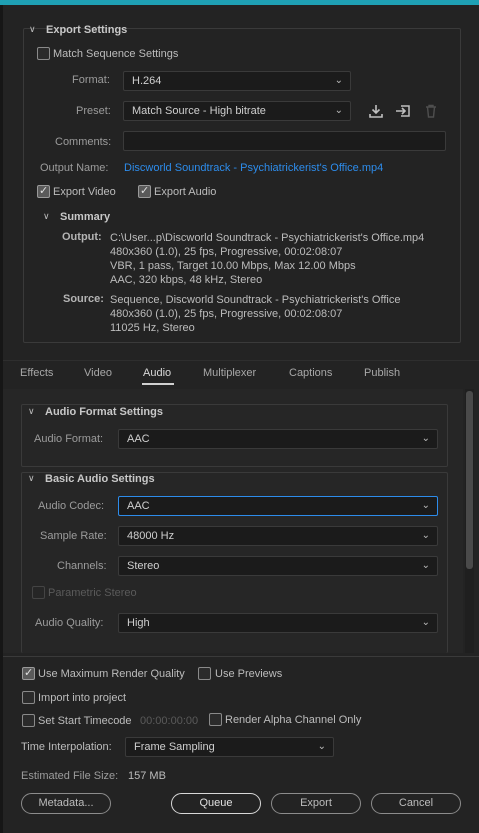 This screenshot has height=833, width=479. Describe the element at coordinates (185, 192) in the screenshot. I see `export-audio-label: Export Audio` at that location.